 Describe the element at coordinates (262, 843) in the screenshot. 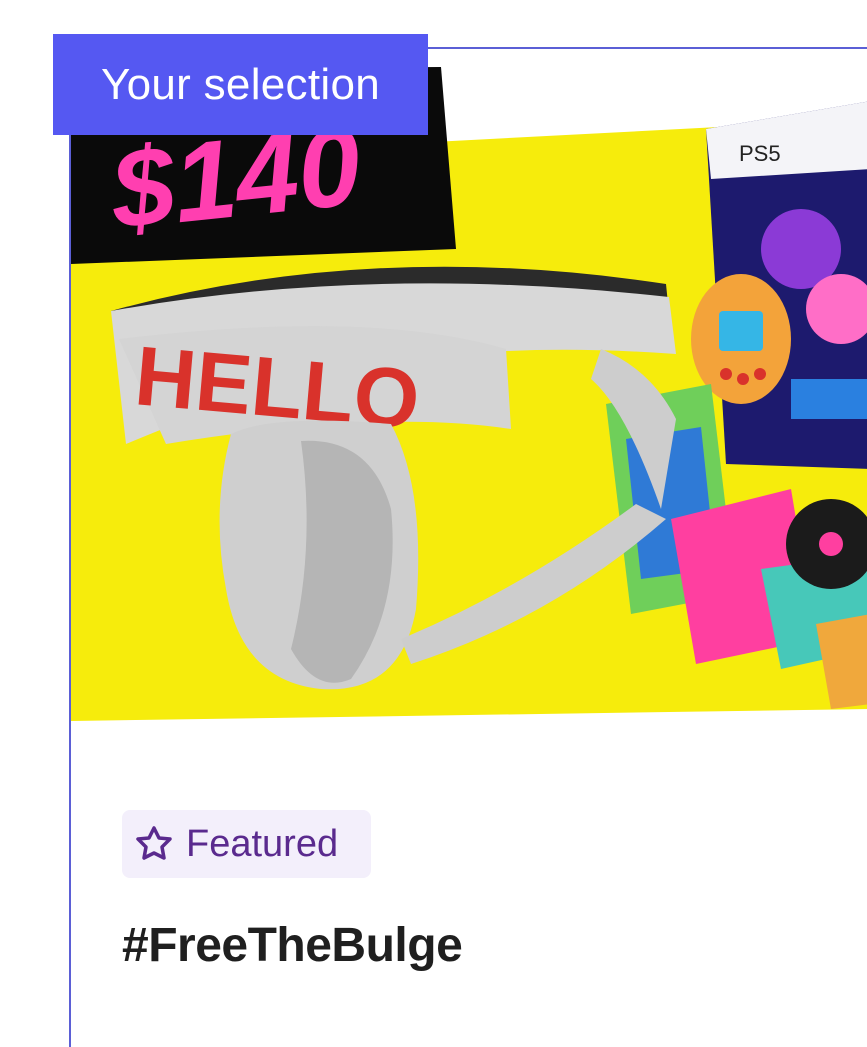

I see `featured-label: Featured` at that location.